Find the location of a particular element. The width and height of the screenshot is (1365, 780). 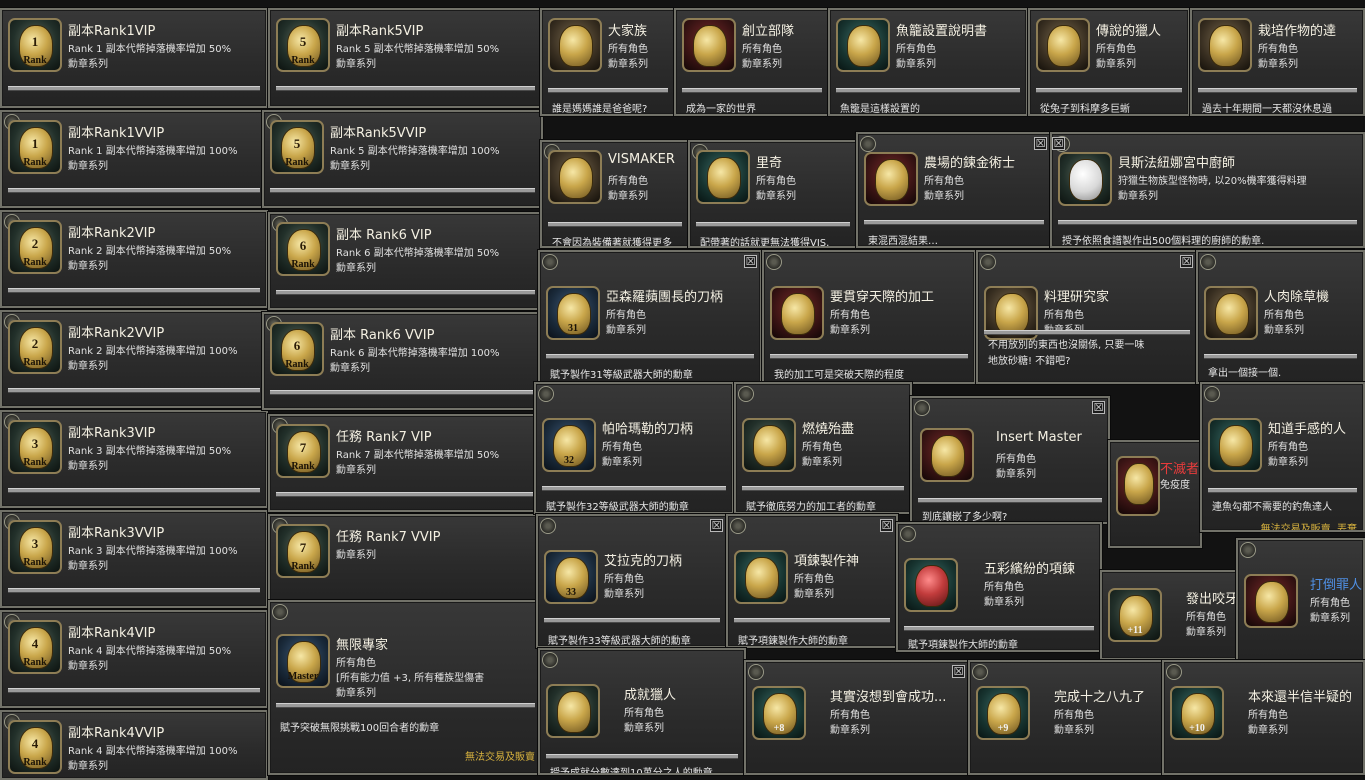

tooltip-gnashing: +11 發出咬牙 所有角色 勳章系列 is located at coordinates (1170, 615).